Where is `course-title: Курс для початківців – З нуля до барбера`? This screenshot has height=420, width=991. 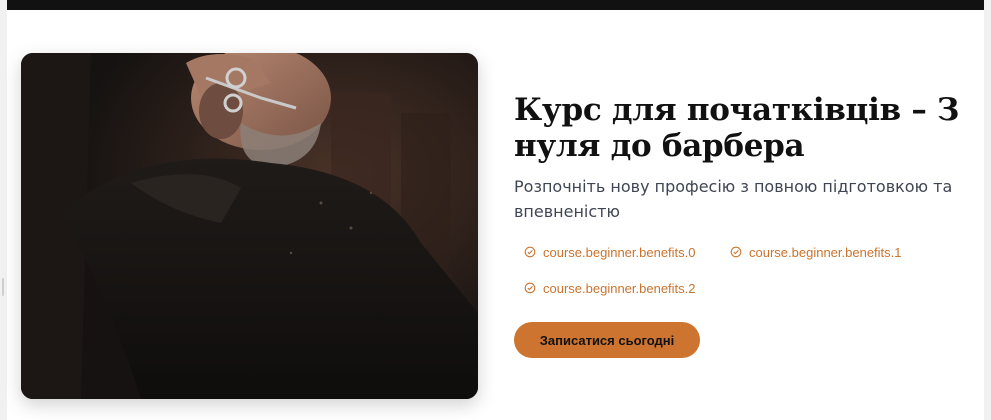 course-title: Курс для початківців – З нуля до барбера is located at coordinates (737, 128).